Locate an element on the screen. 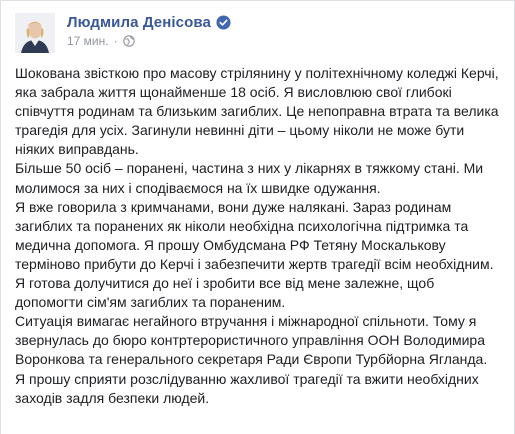  post-timestamp: 17 мин. is located at coordinates (88, 41).